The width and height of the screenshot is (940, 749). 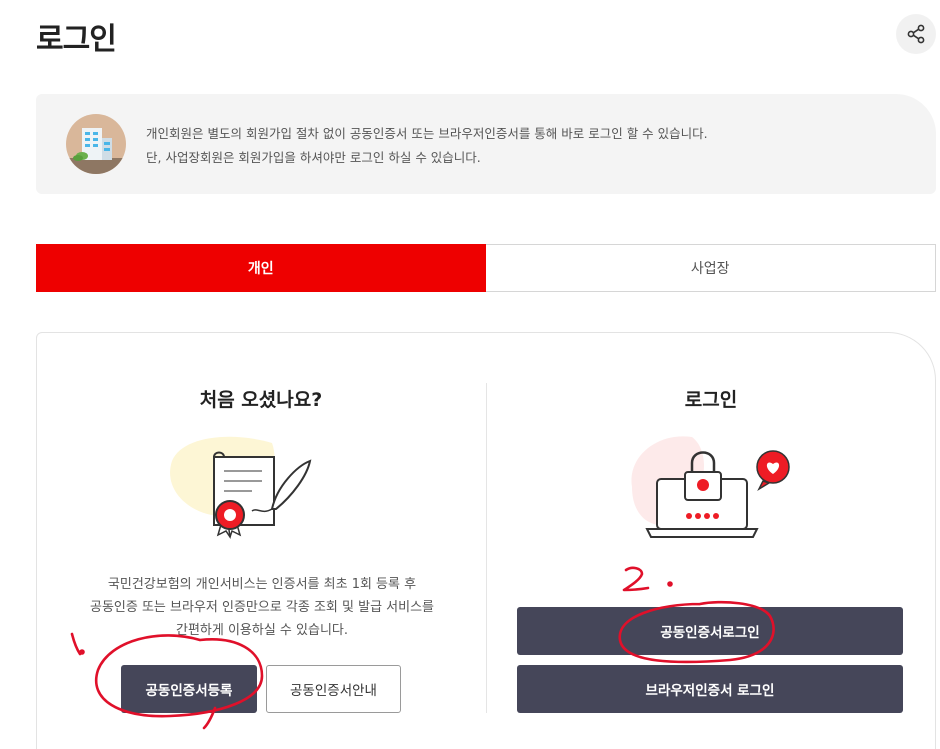 I want to click on building-icon, so click(x=96, y=144).